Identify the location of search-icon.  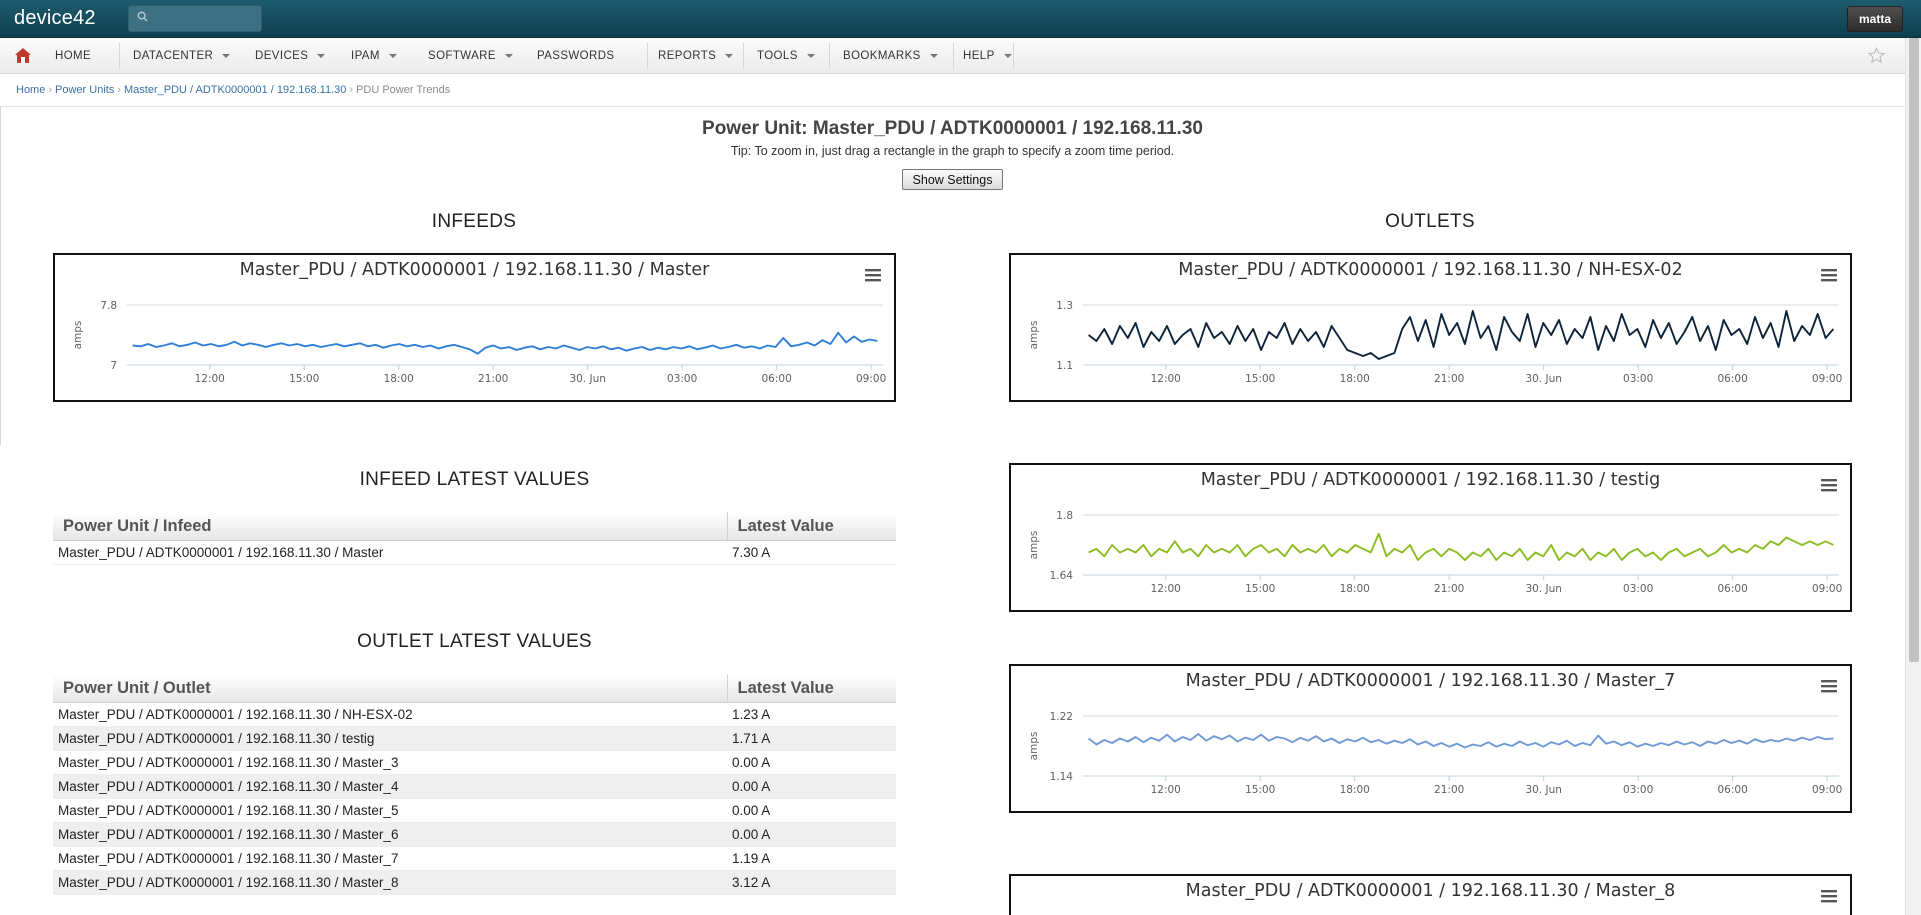
(142, 16).